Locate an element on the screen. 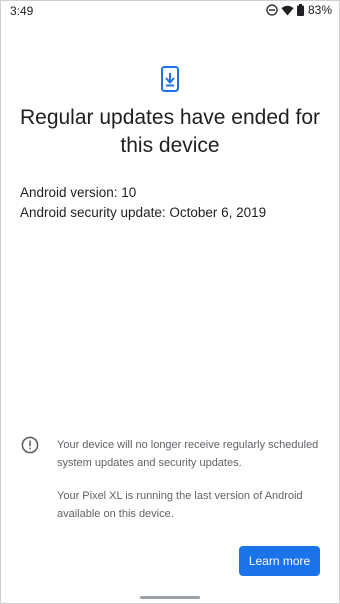 Image resolution: width=340 pixels, height=604 pixels. do-not-disturb-icon is located at coordinates (272, 10).